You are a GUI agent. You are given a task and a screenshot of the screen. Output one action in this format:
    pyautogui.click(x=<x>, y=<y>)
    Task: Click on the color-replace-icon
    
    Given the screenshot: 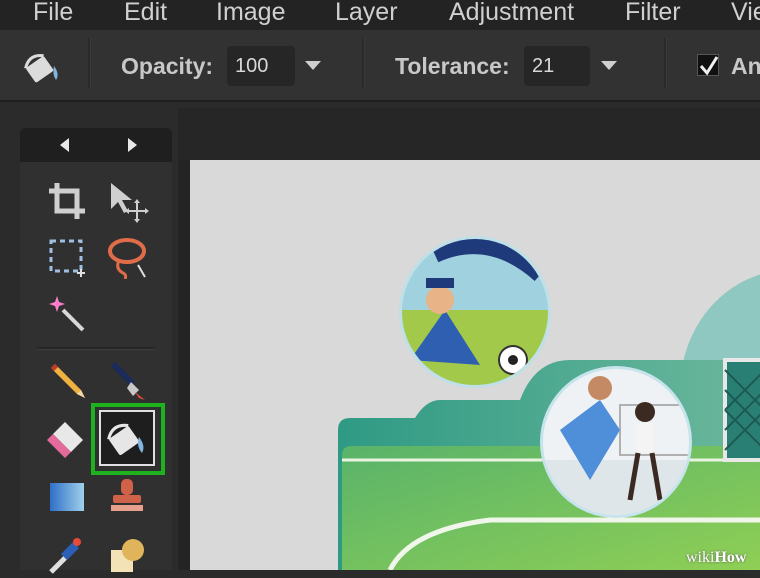 What is the action you would take?
    pyautogui.click(x=67, y=554)
    